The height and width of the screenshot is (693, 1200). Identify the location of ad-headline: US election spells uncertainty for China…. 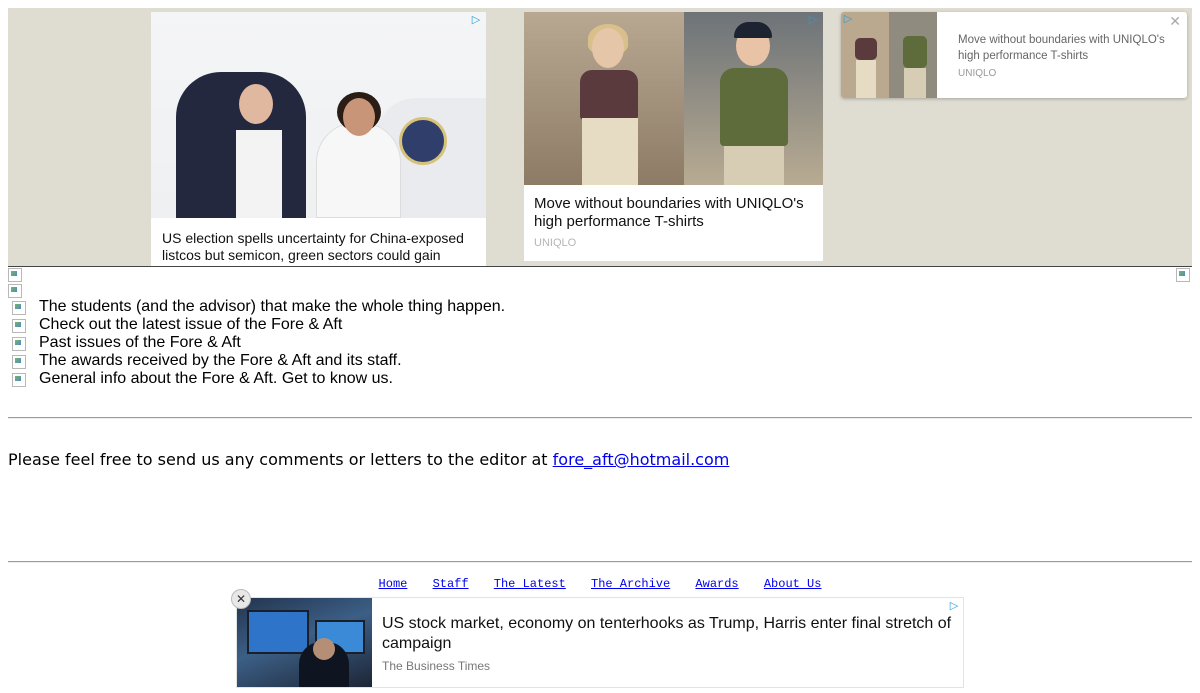
(321, 247).